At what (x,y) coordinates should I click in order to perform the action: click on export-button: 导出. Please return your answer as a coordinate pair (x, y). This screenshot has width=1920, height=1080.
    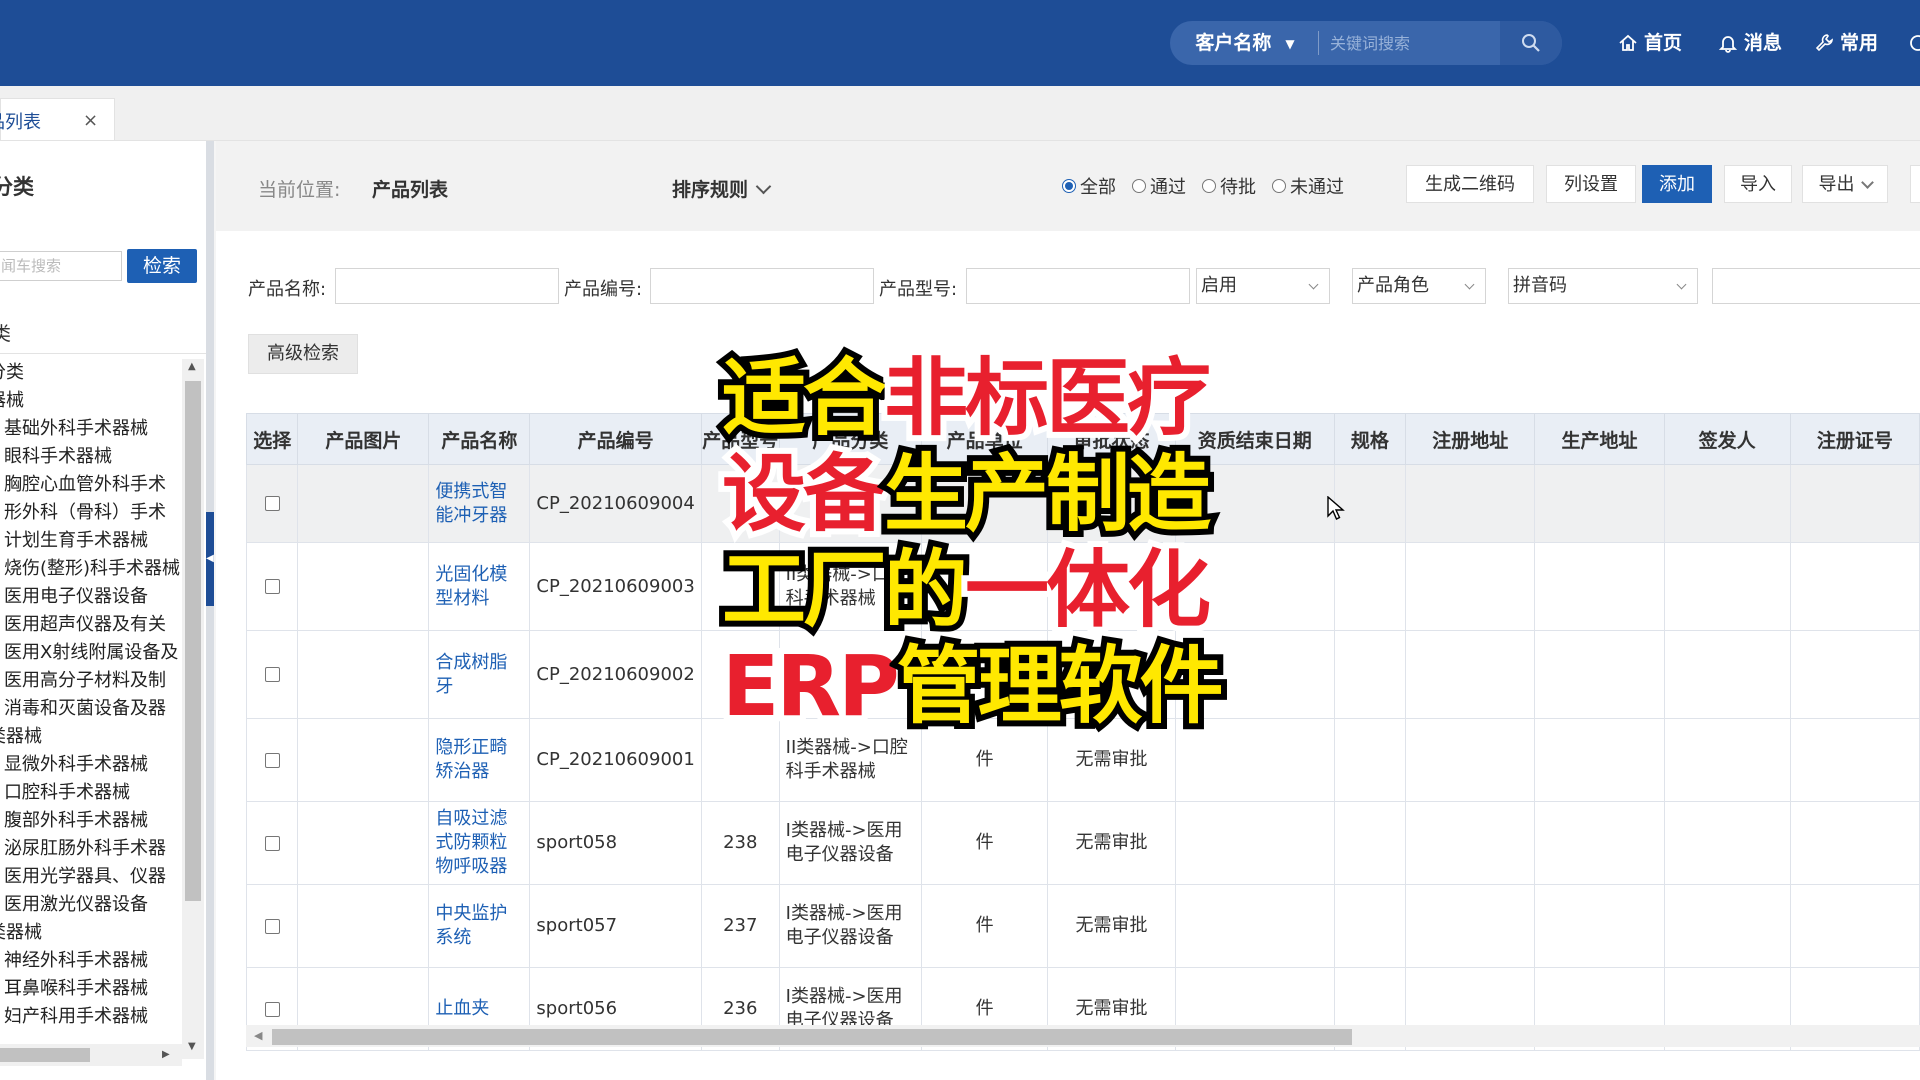
    Looking at the image, I should click on (1845, 184).